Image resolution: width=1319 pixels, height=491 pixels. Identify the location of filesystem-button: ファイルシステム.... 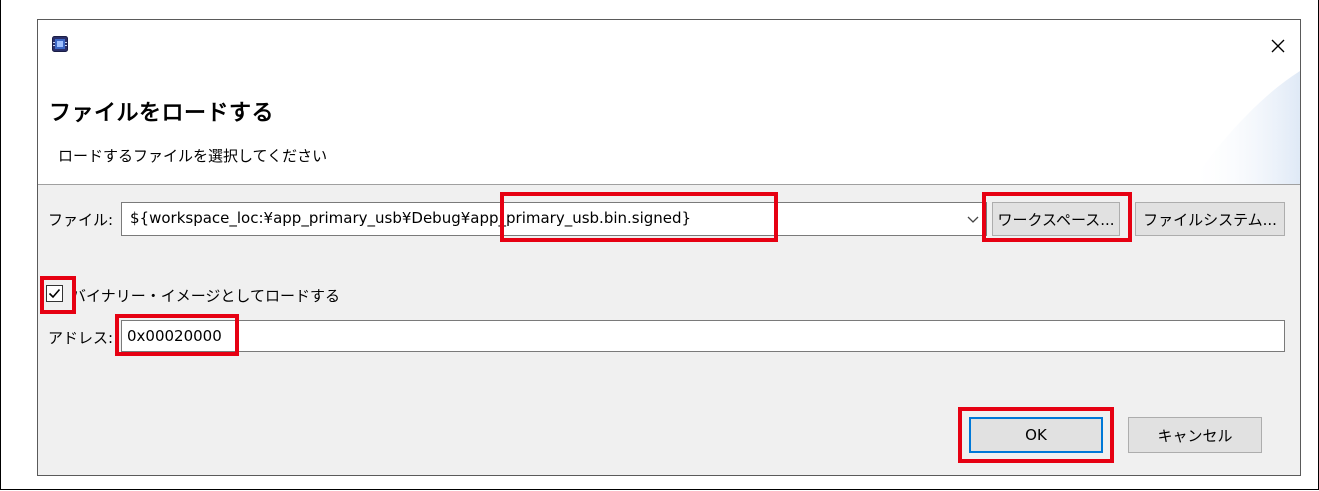
(1210, 219).